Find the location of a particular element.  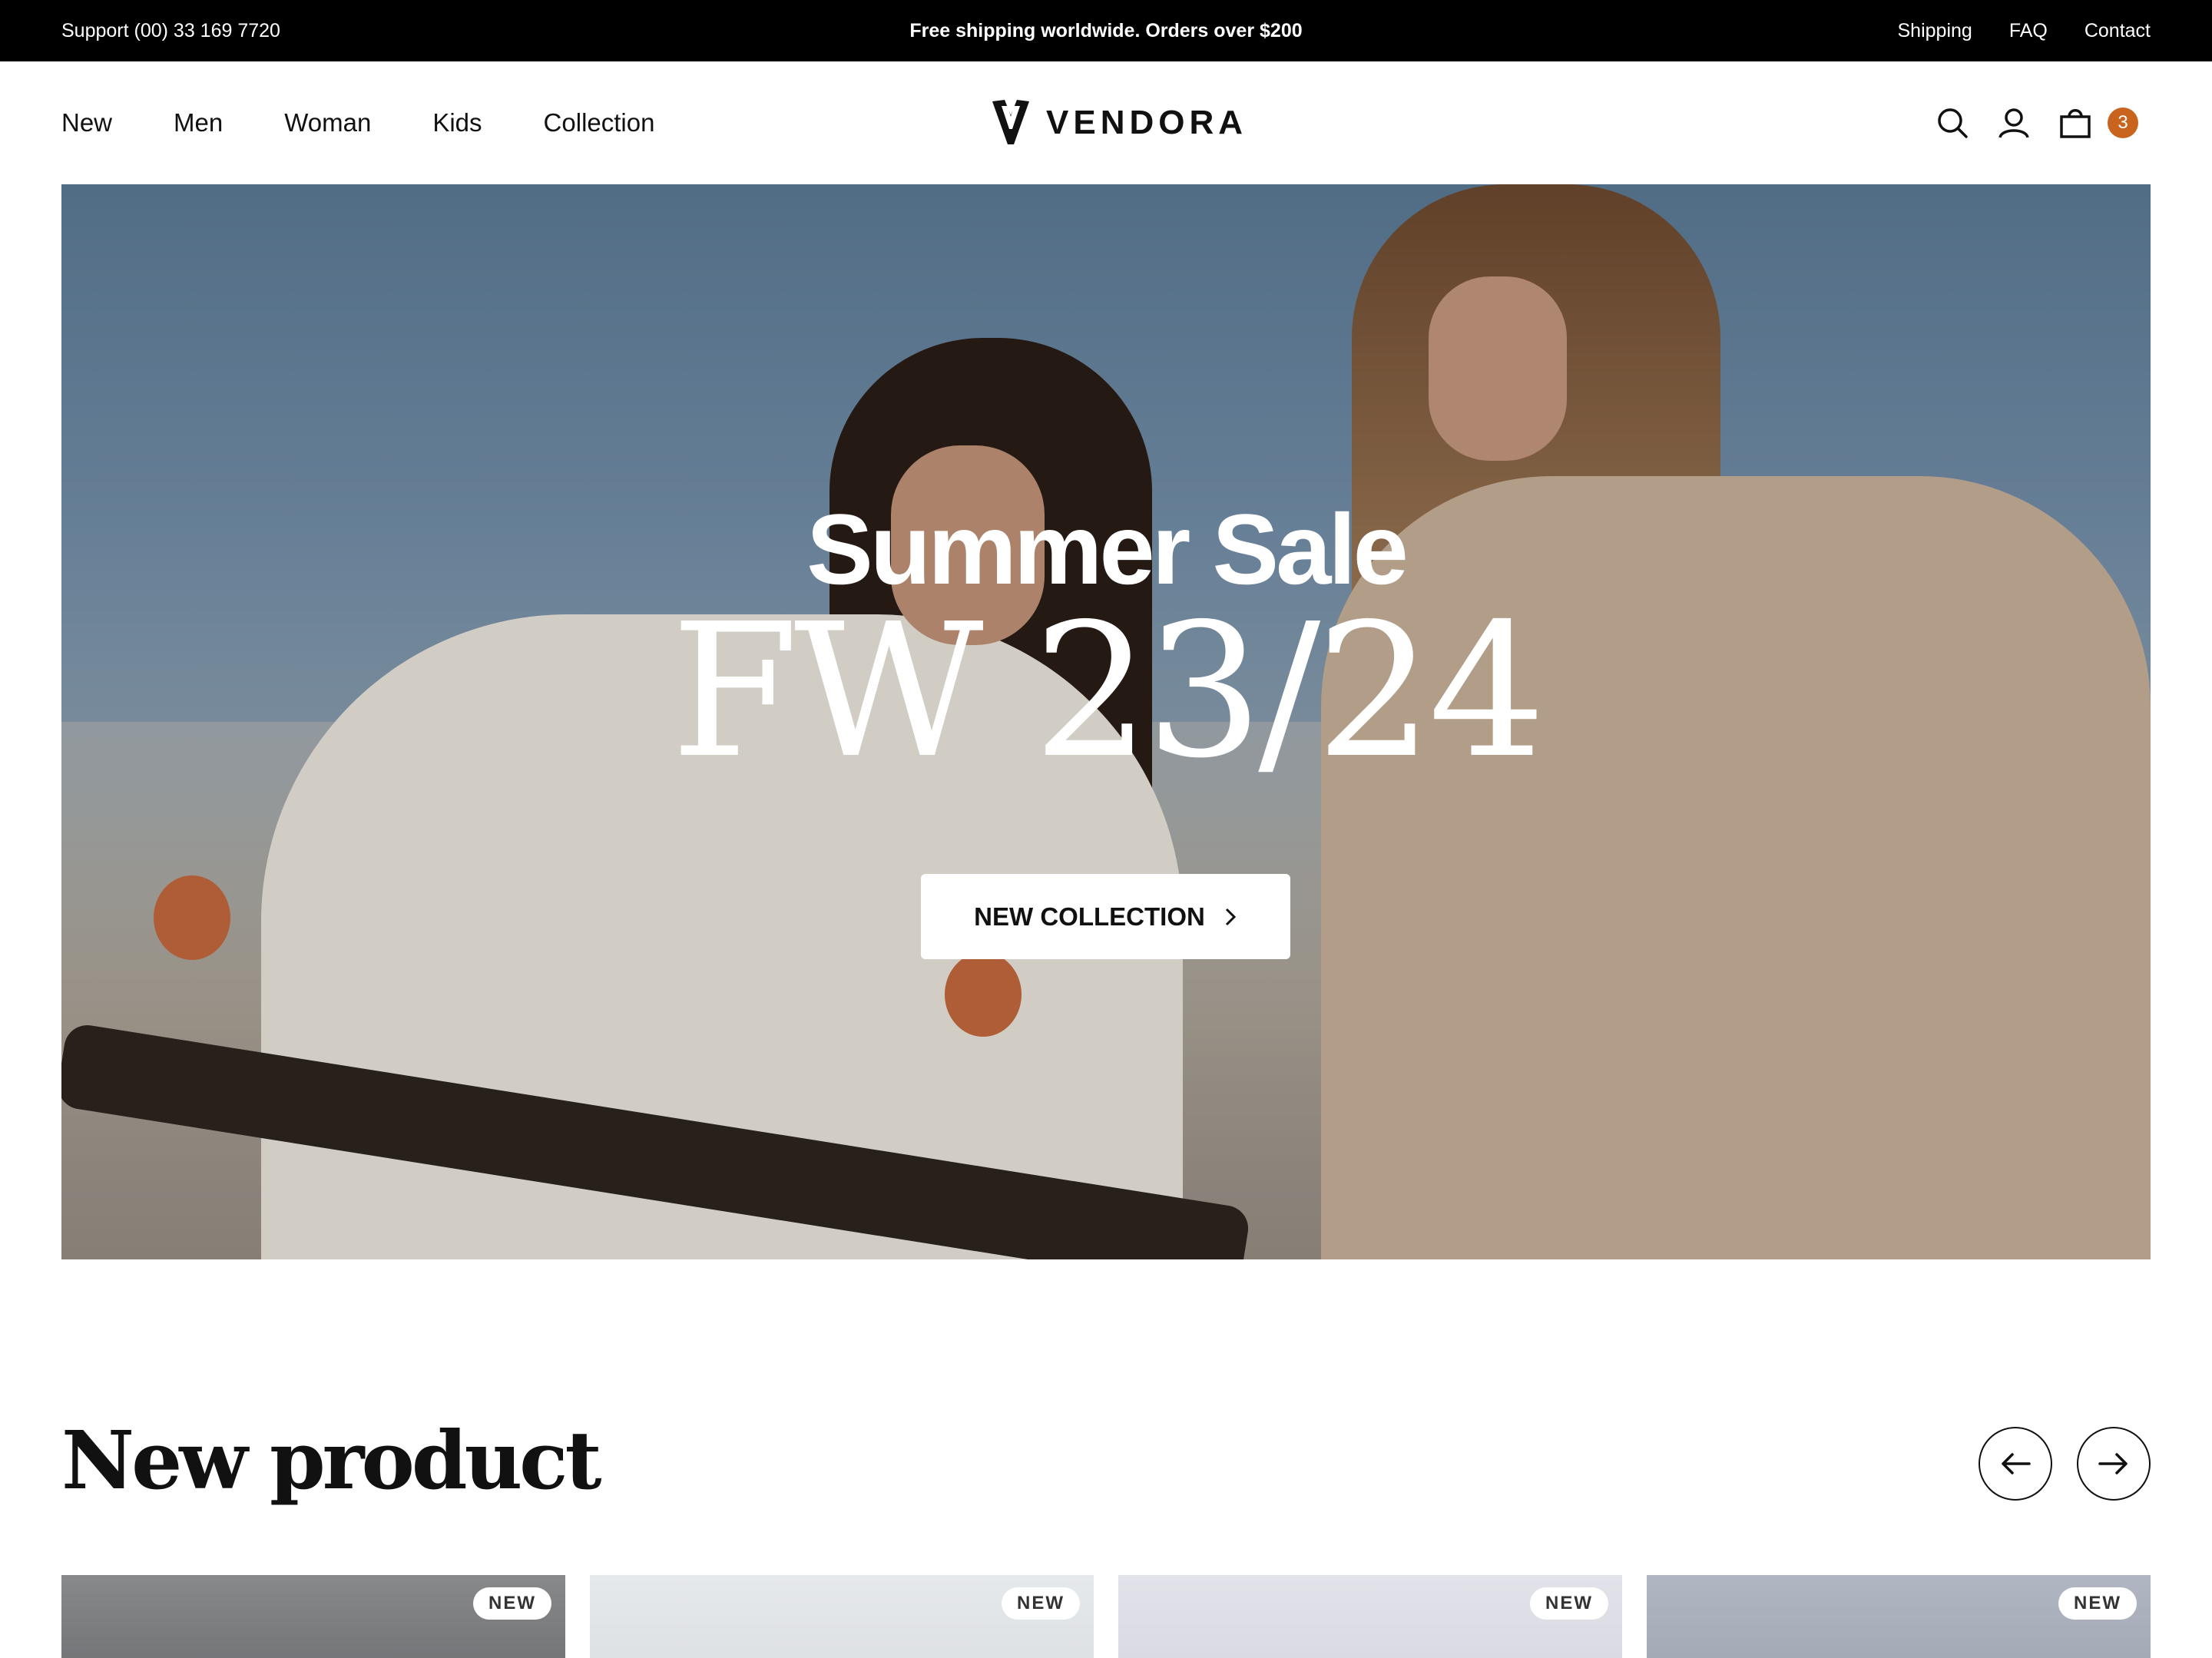

nav-item-men: Men is located at coordinates (198, 122).